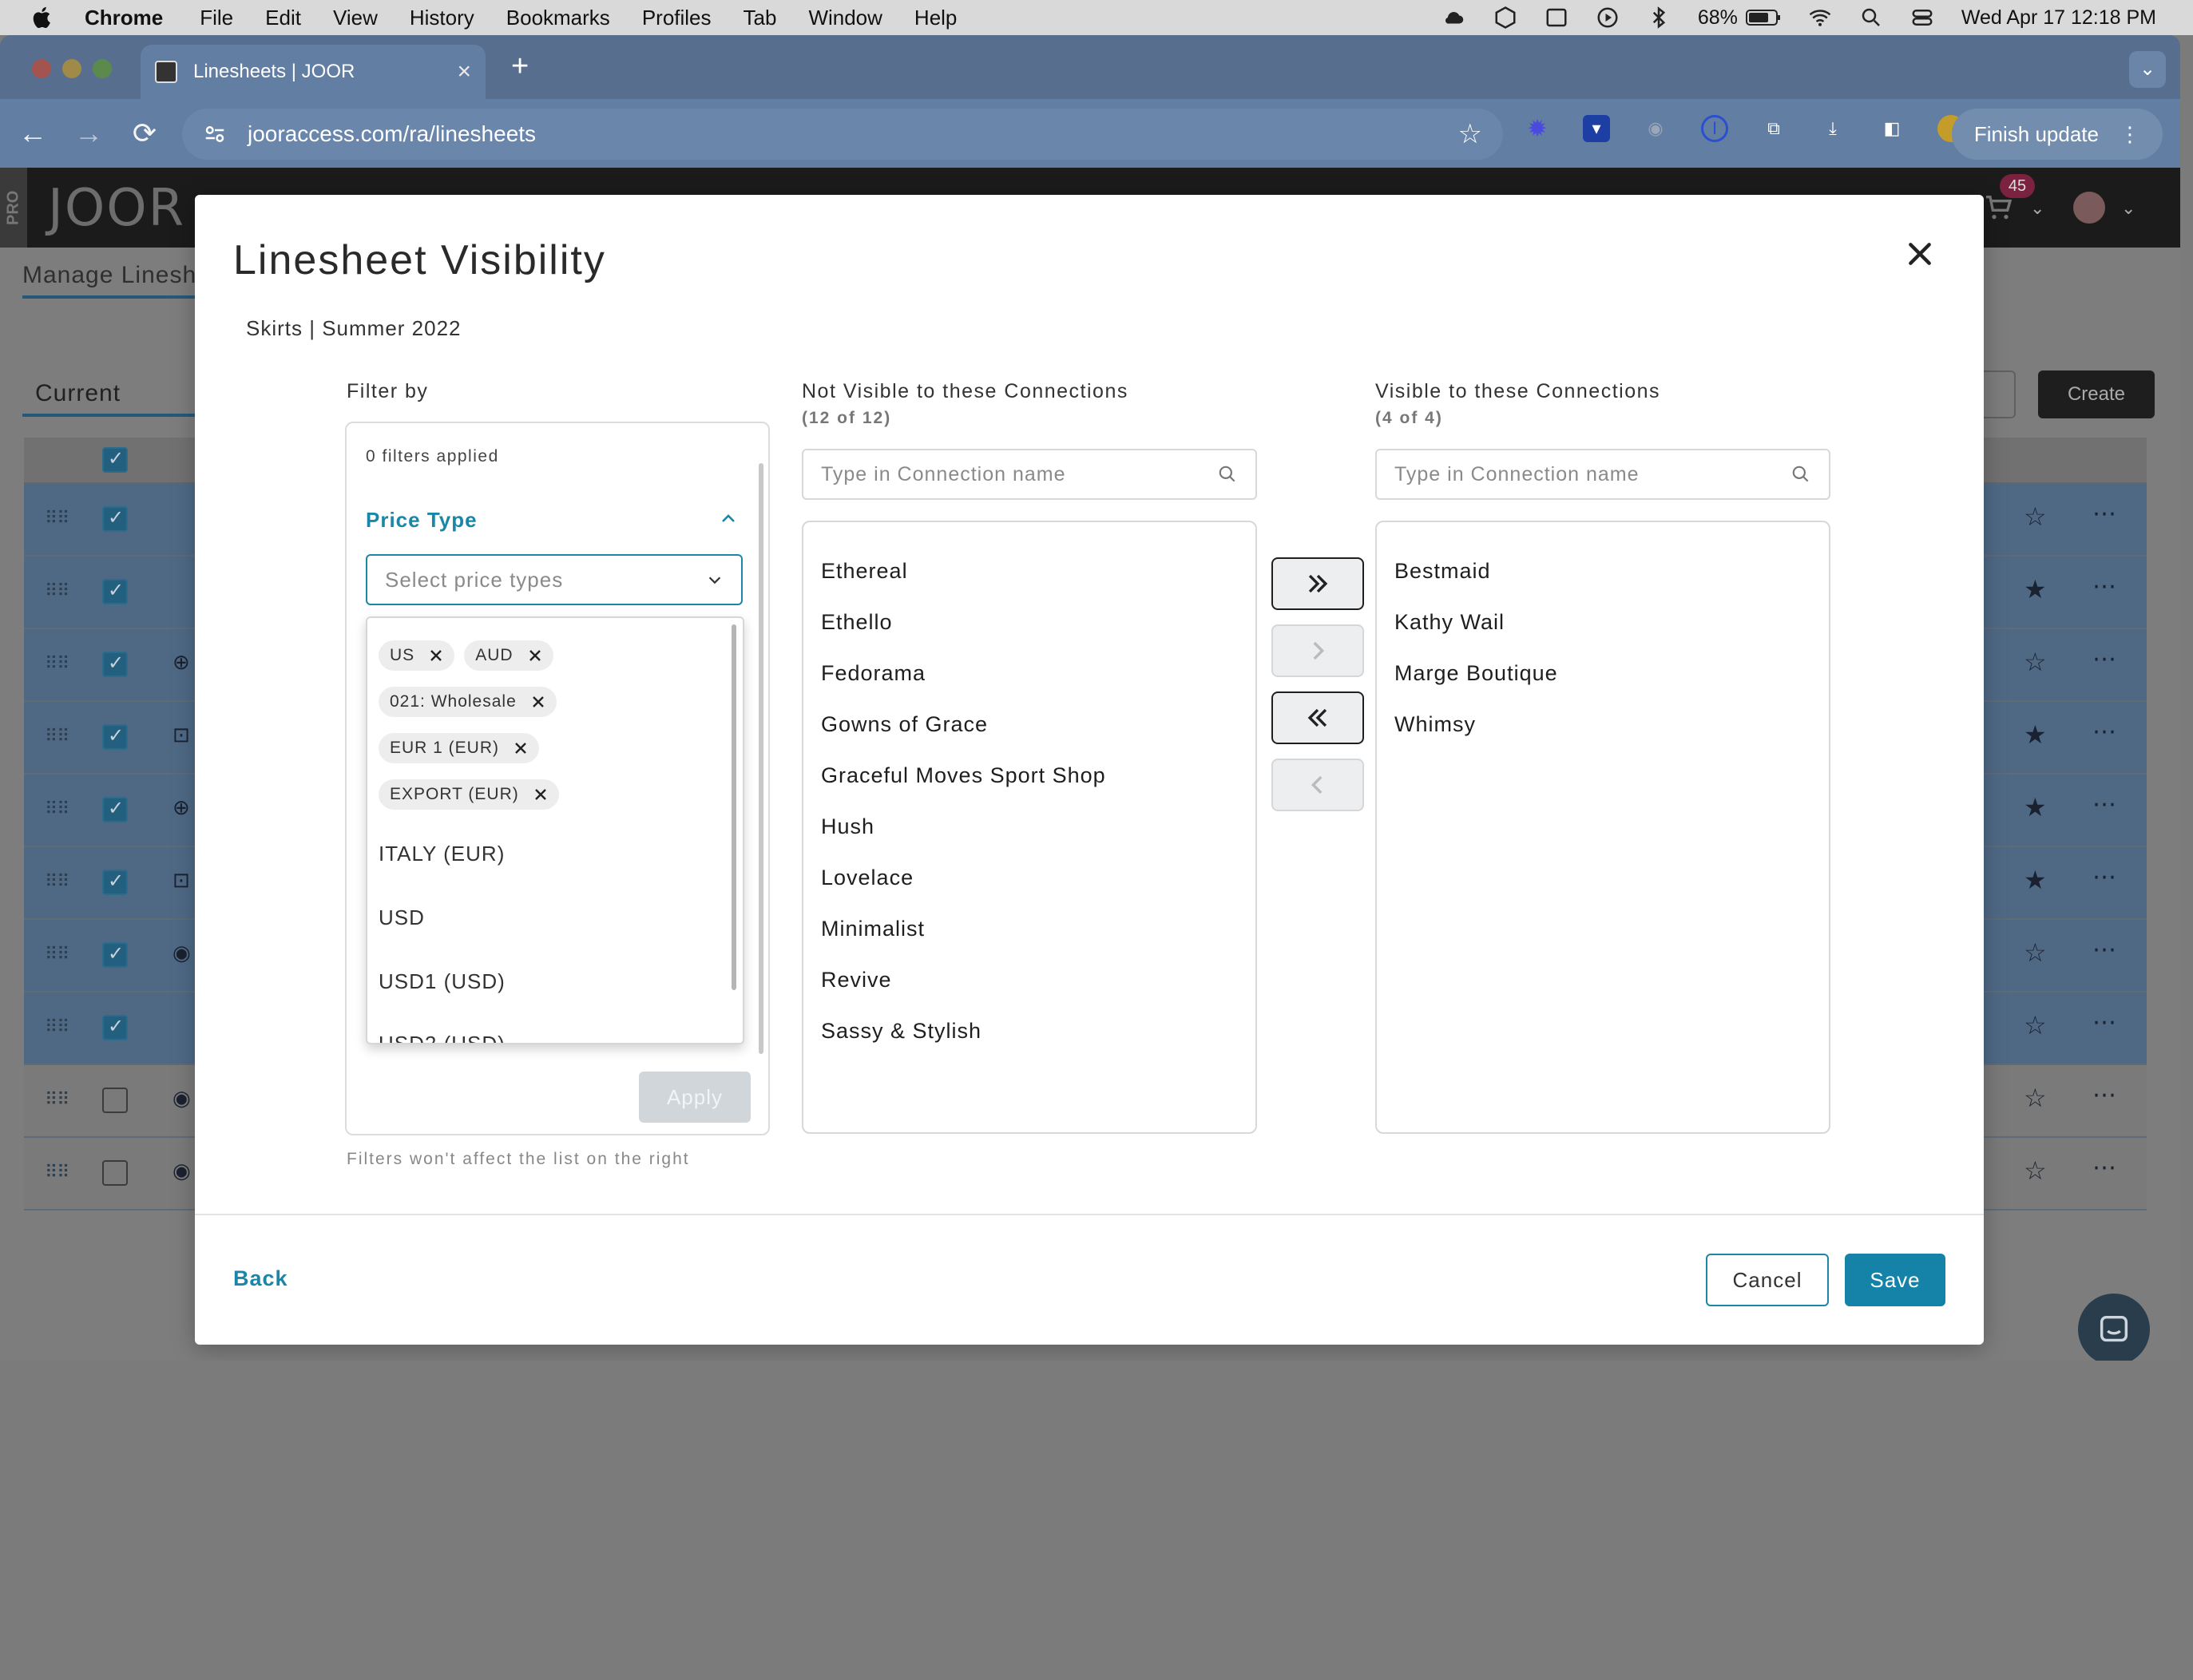 This screenshot has height=1680, width=2193. What do you see at coordinates (1659, 18) in the screenshot?
I see `bluetooth-icon` at bounding box center [1659, 18].